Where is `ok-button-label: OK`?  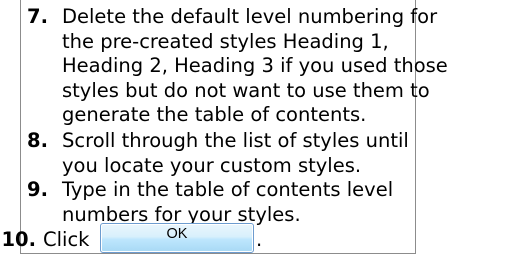
ok-button-label: OK is located at coordinates (177, 234).